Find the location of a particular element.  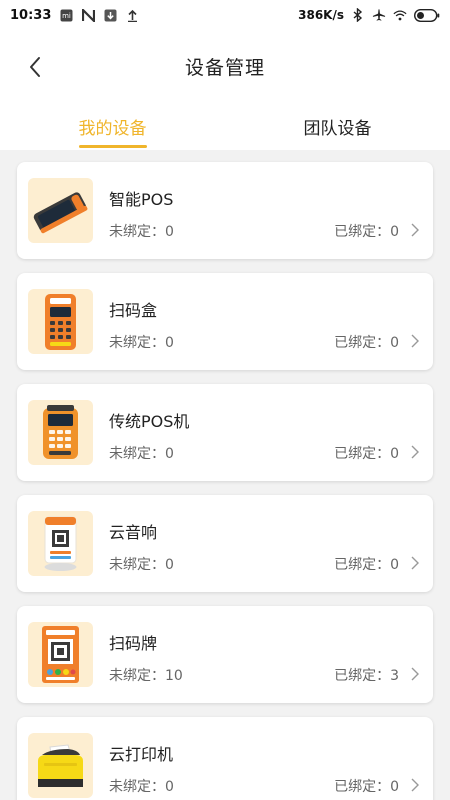

device-name: 传统POS机 is located at coordinates (149, 421).